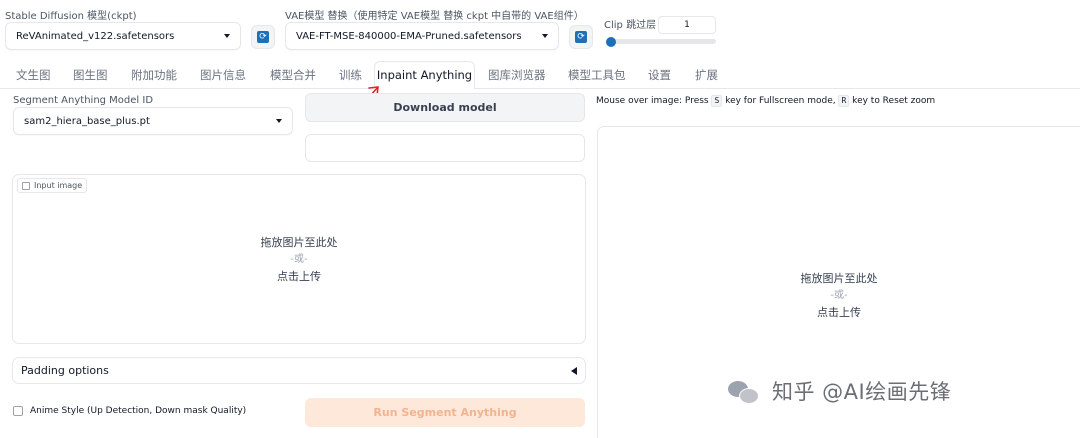 The width and height of the screenshot is (1080, 438). What do you see at coordinates (424, 75) in the screenshot?
I see `tab-inpaint-anything: Inpaint Anything` at bounding box center [424, 75].